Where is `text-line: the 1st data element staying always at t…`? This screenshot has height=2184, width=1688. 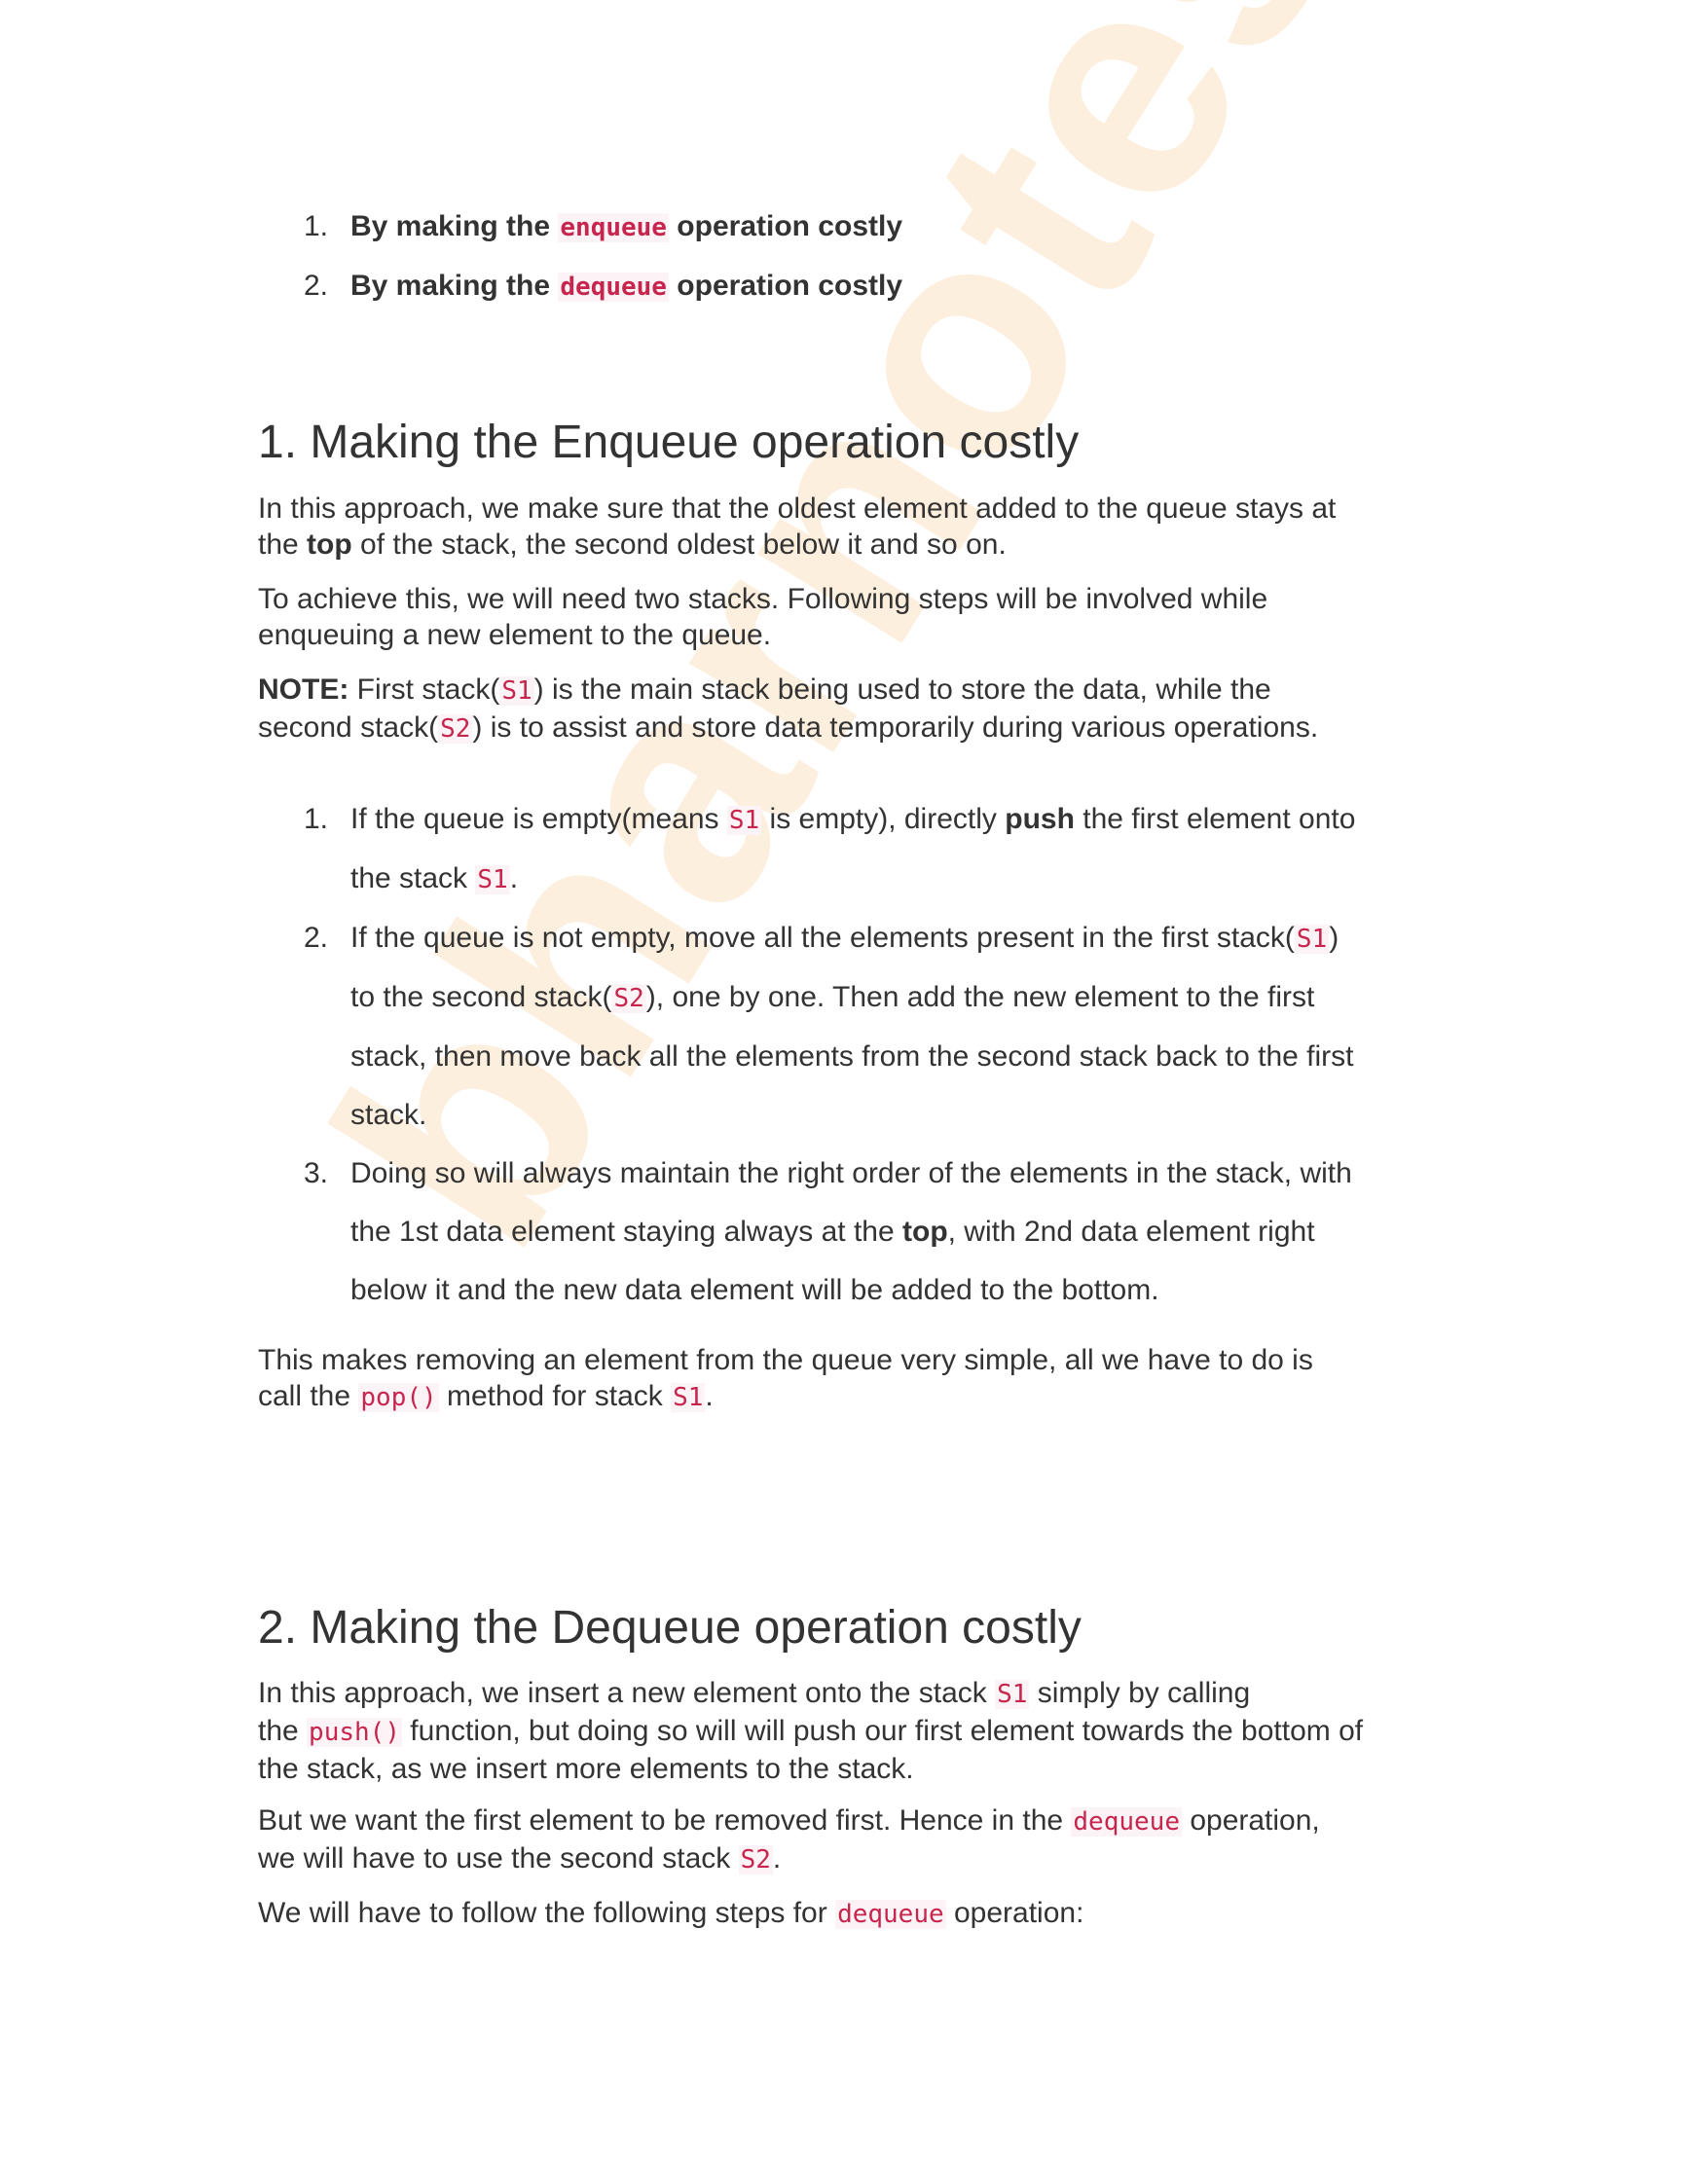
text-line: the 1st data element staying always at t… is located at coordinates (907, 1232).